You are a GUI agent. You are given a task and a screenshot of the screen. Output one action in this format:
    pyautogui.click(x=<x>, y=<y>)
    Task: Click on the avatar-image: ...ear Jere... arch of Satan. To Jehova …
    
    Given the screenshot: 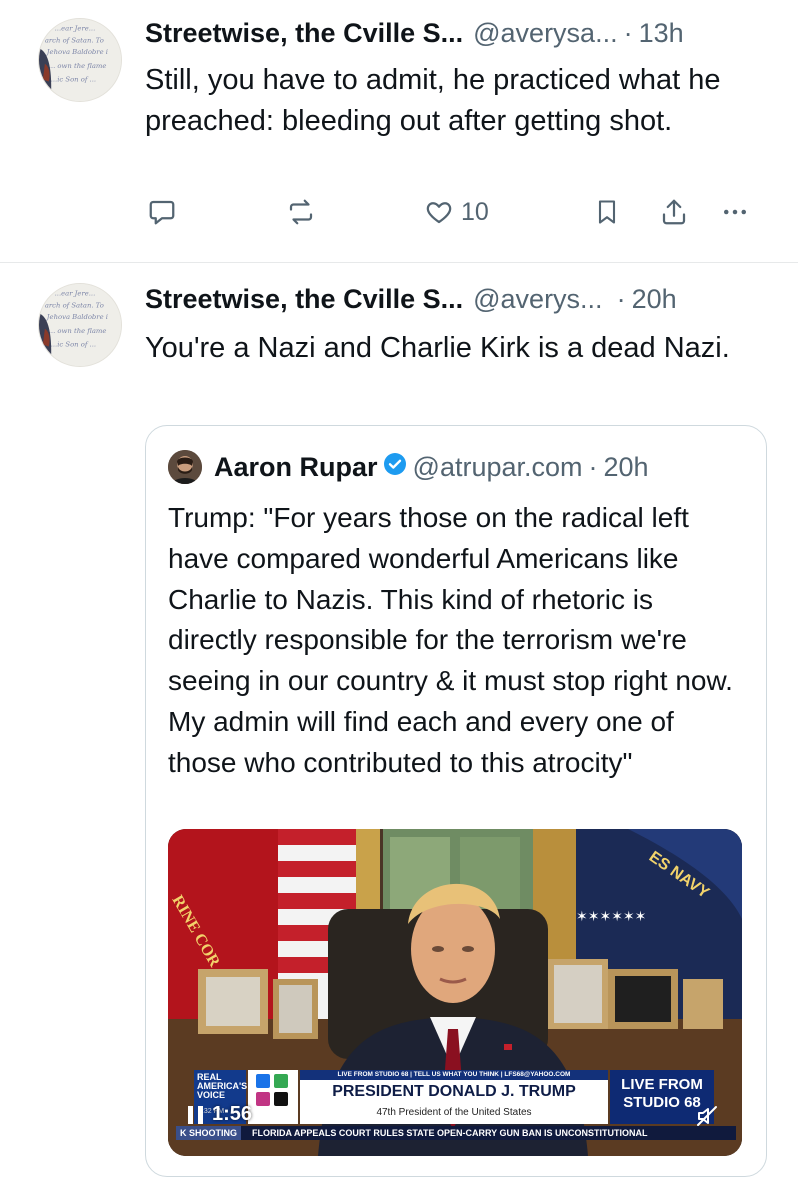 What is the action you would take?
    pyautogui.click(x=80, y=325)
    